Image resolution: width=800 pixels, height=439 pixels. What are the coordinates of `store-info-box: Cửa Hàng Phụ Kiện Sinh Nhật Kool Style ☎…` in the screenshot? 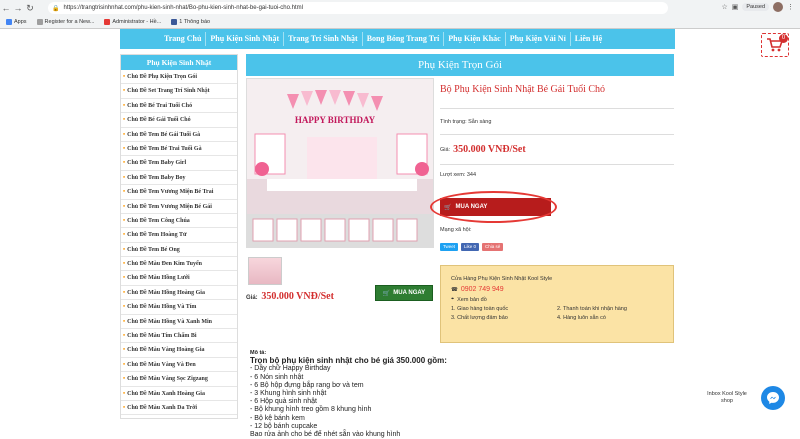 It's located at (557, 304).